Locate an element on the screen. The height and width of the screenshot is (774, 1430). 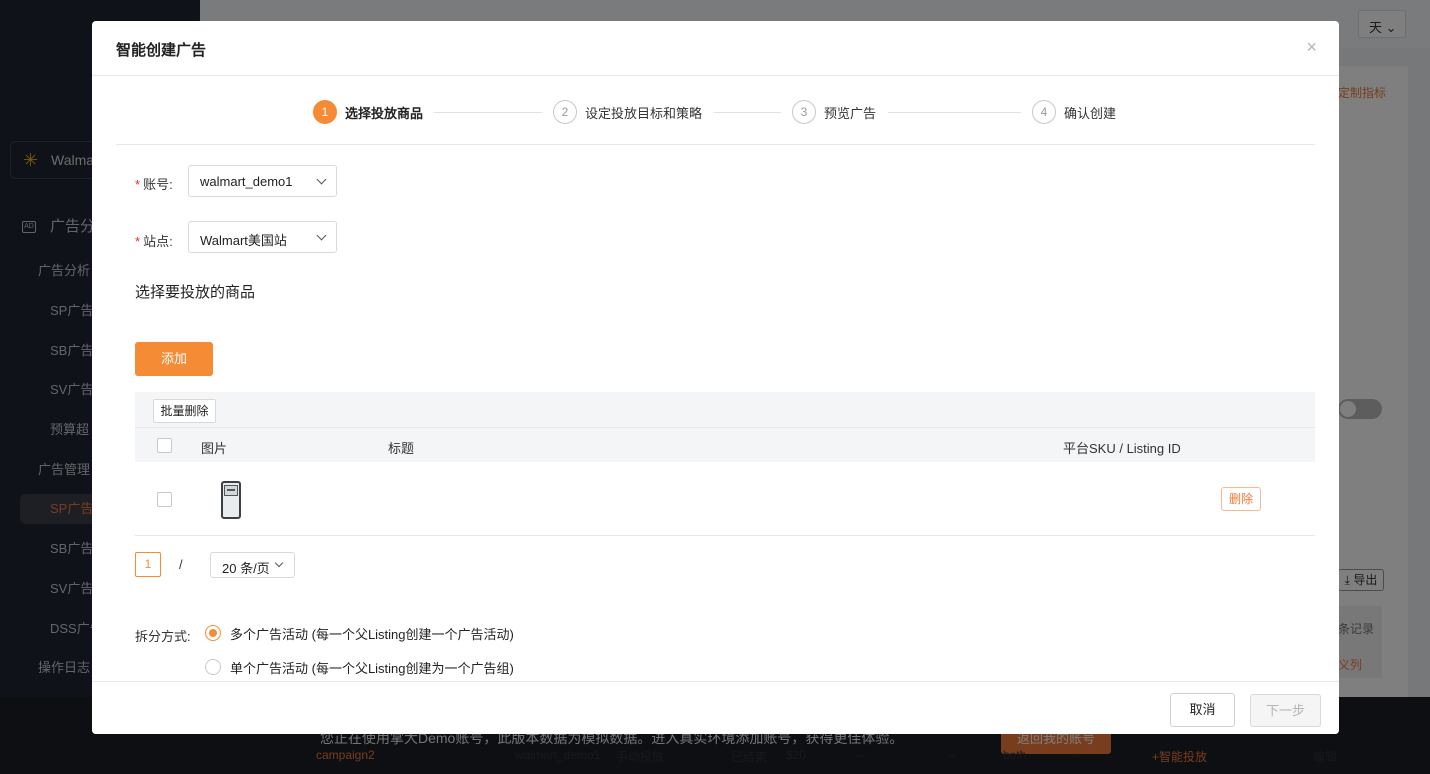
row-checkbox is located at coordinates (164, 499).